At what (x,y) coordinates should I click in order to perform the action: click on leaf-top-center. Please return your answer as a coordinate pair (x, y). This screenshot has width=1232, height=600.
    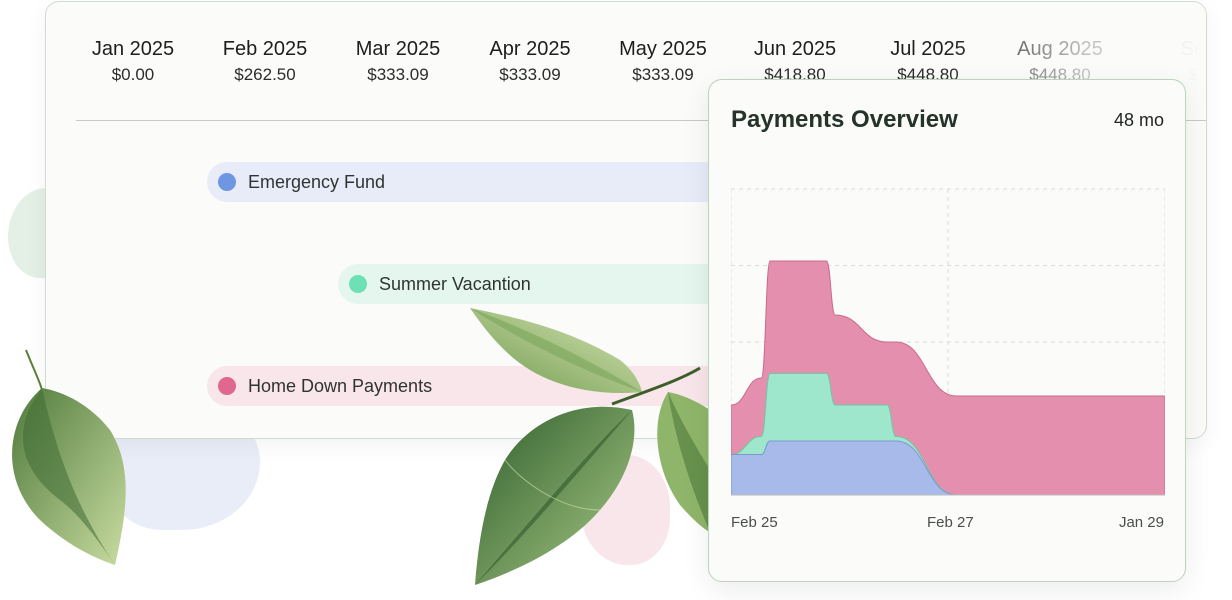
    Looking at the image, I should click on (585, 357).